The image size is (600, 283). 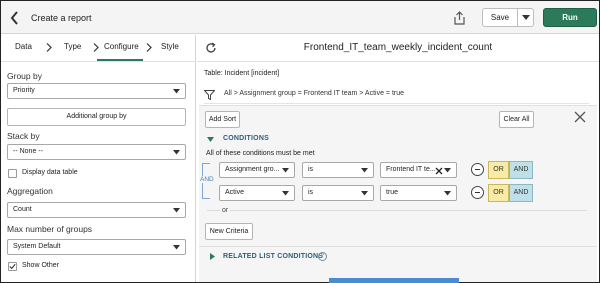 I want to click on chart-preview-edge, so click(x=394, y=280).